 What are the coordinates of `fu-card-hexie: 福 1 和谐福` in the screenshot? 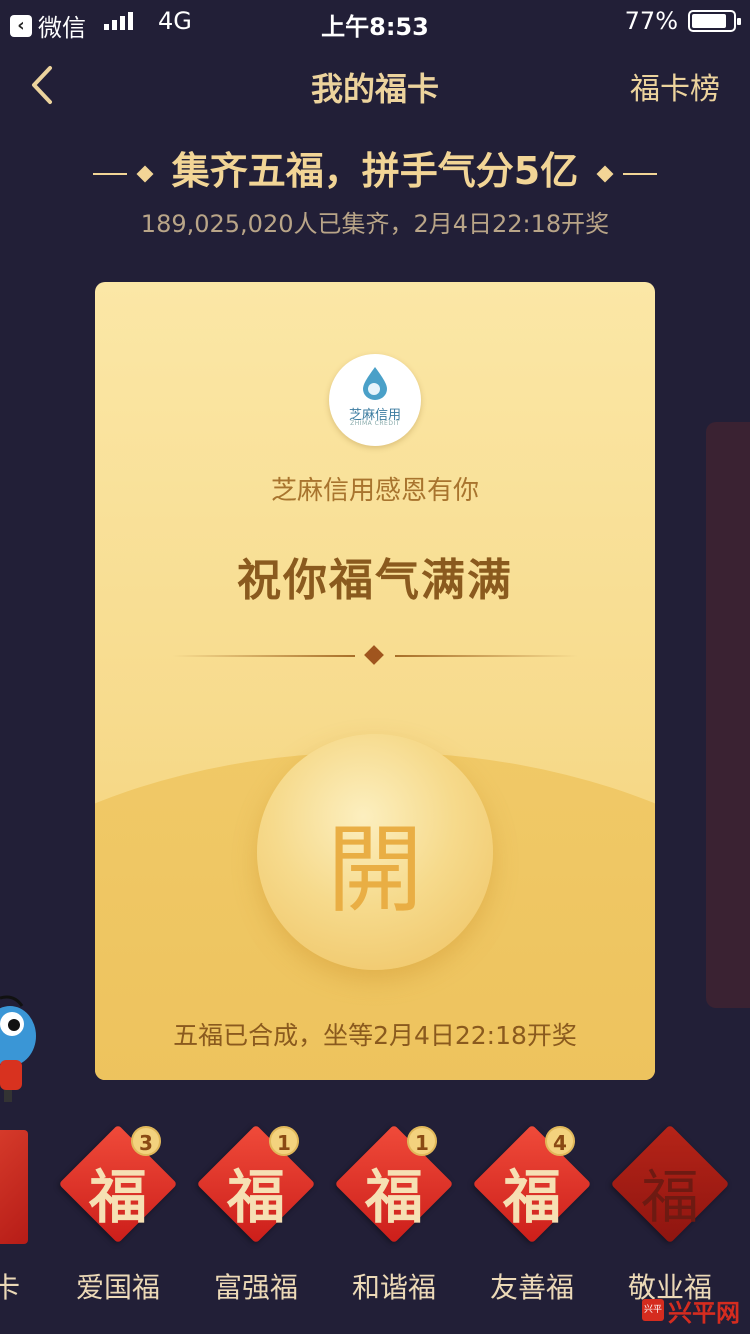 It's located at (396, 1220).